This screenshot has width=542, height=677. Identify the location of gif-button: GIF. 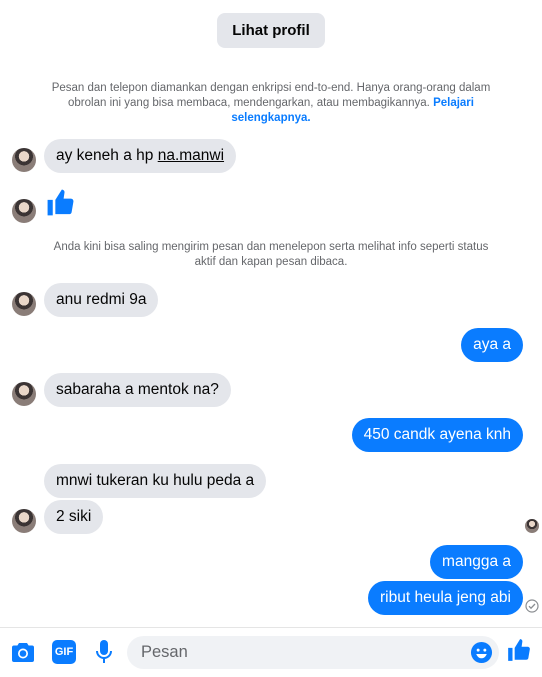
(64, 652).